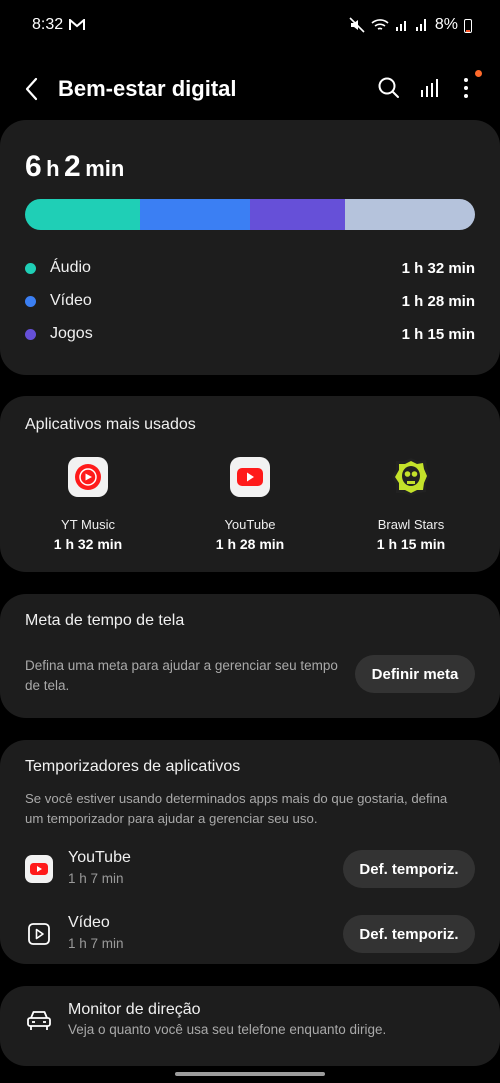  Describe the element at coordinates (250, 1074) in the screenshot. I see `home-indicator` at that location.